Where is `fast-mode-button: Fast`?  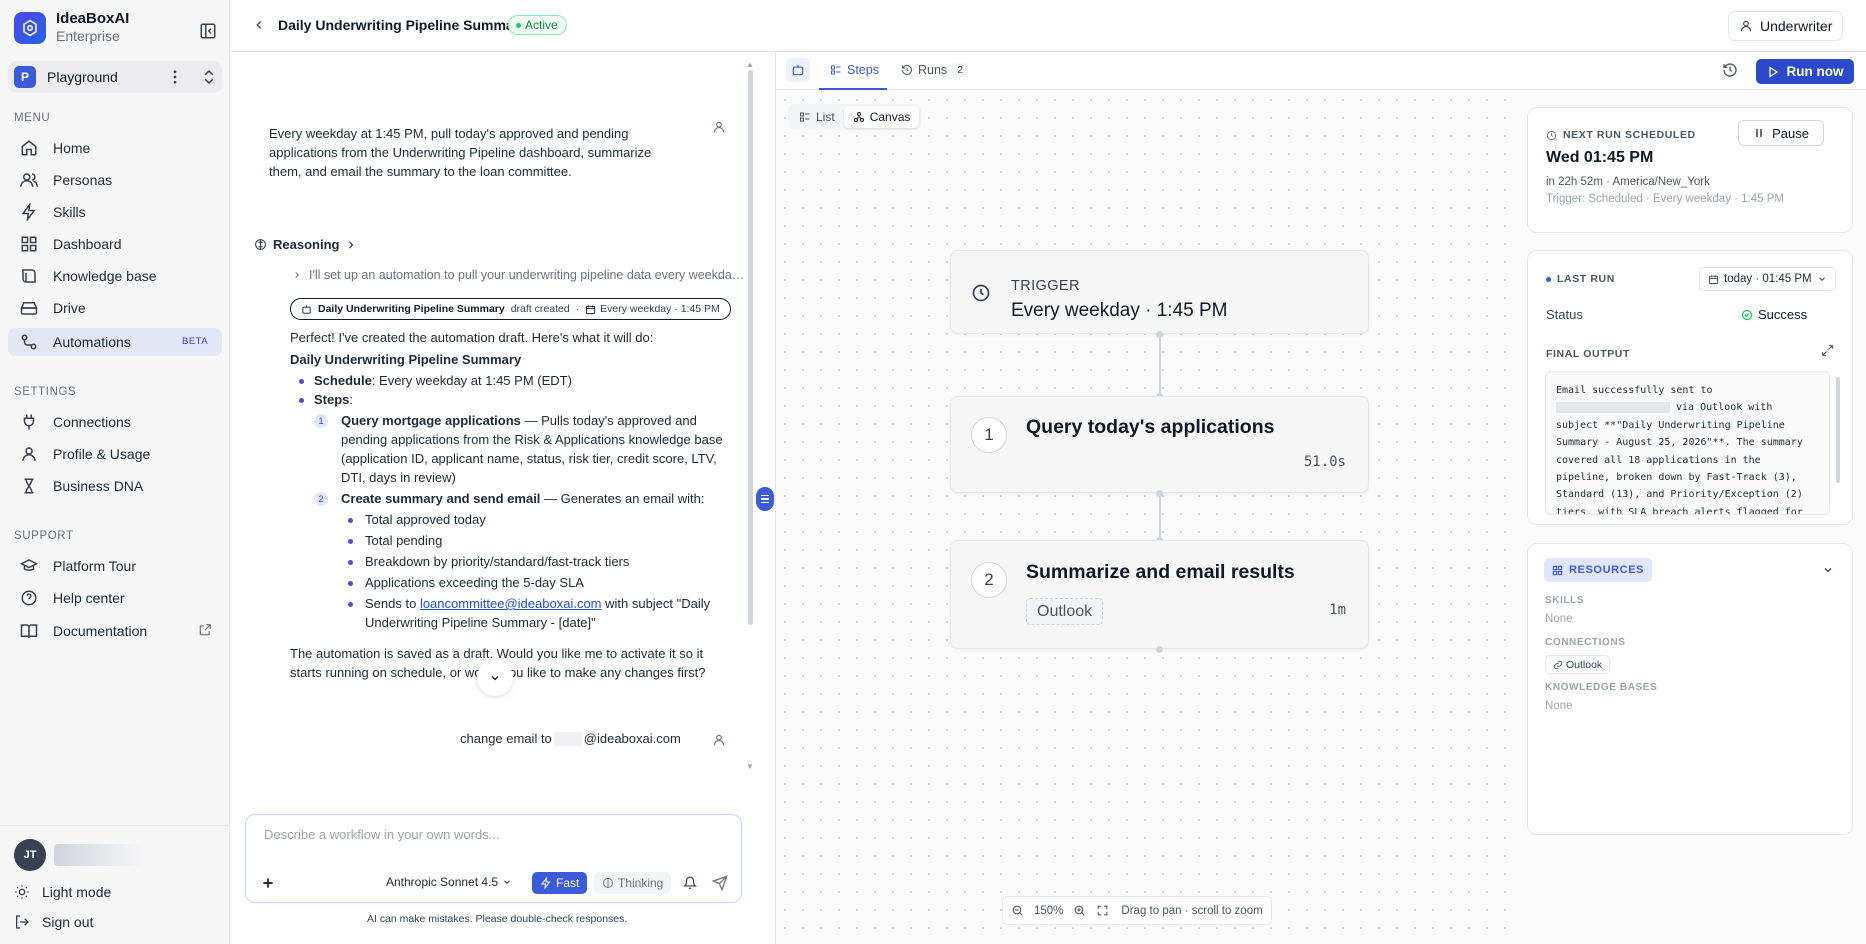 fast-mode-button: Fast is located at coordinates (560, 883).